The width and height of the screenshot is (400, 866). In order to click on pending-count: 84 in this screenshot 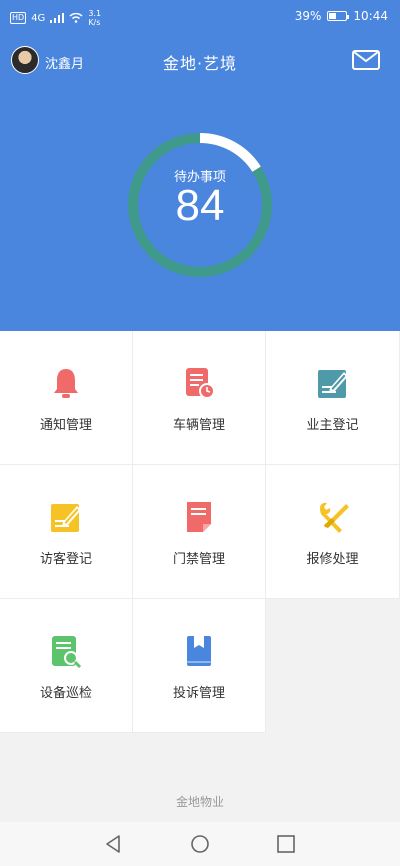, I will do `click(200, 205)`.